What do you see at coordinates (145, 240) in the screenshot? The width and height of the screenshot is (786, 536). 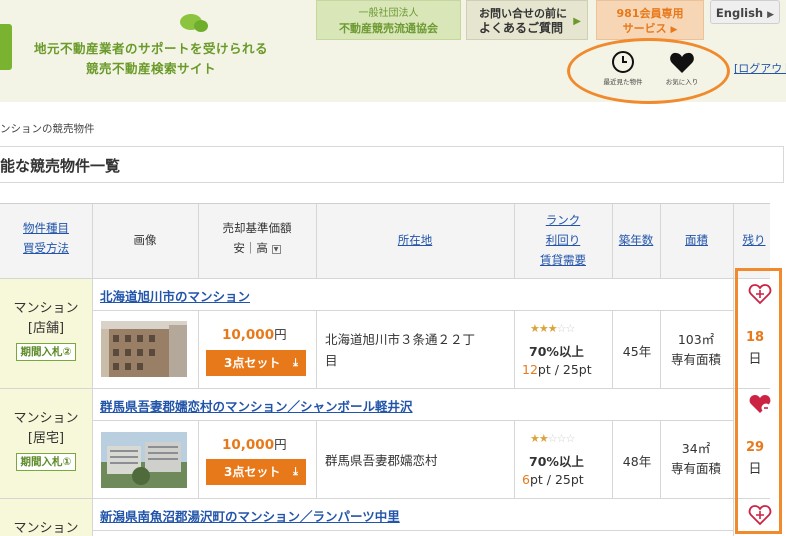 I see `column-header-image: 画像` at bounding box center [145, 240].